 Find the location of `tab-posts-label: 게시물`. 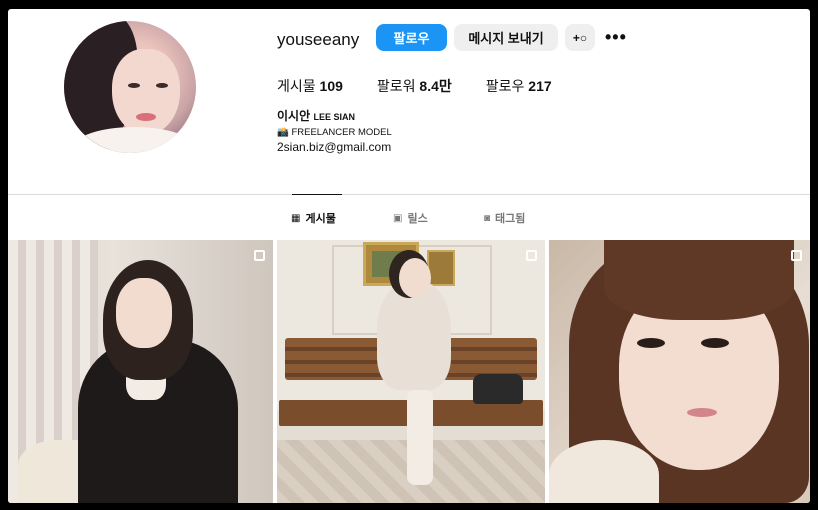

tab-posts-label: 게시물 is located at coordinates (320, 219).